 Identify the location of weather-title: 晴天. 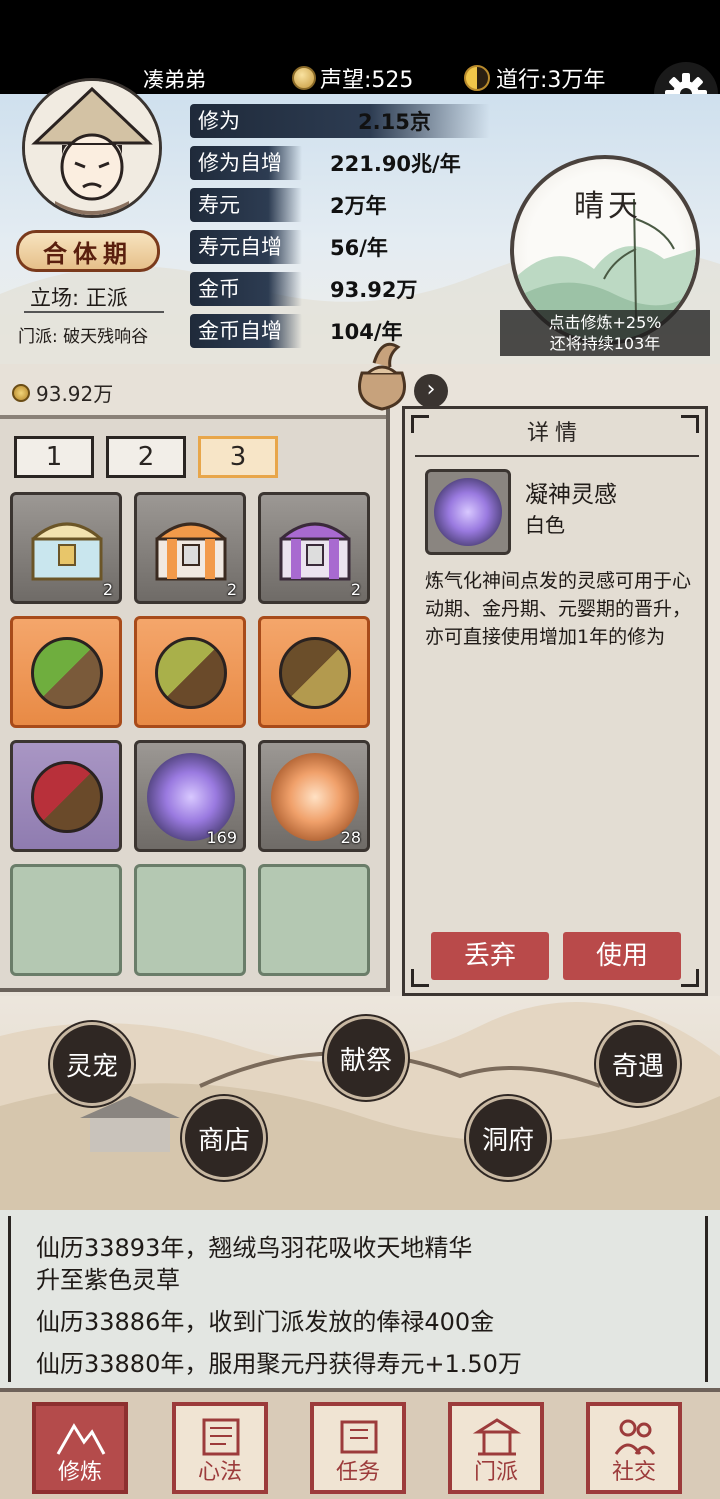
(608, 206).